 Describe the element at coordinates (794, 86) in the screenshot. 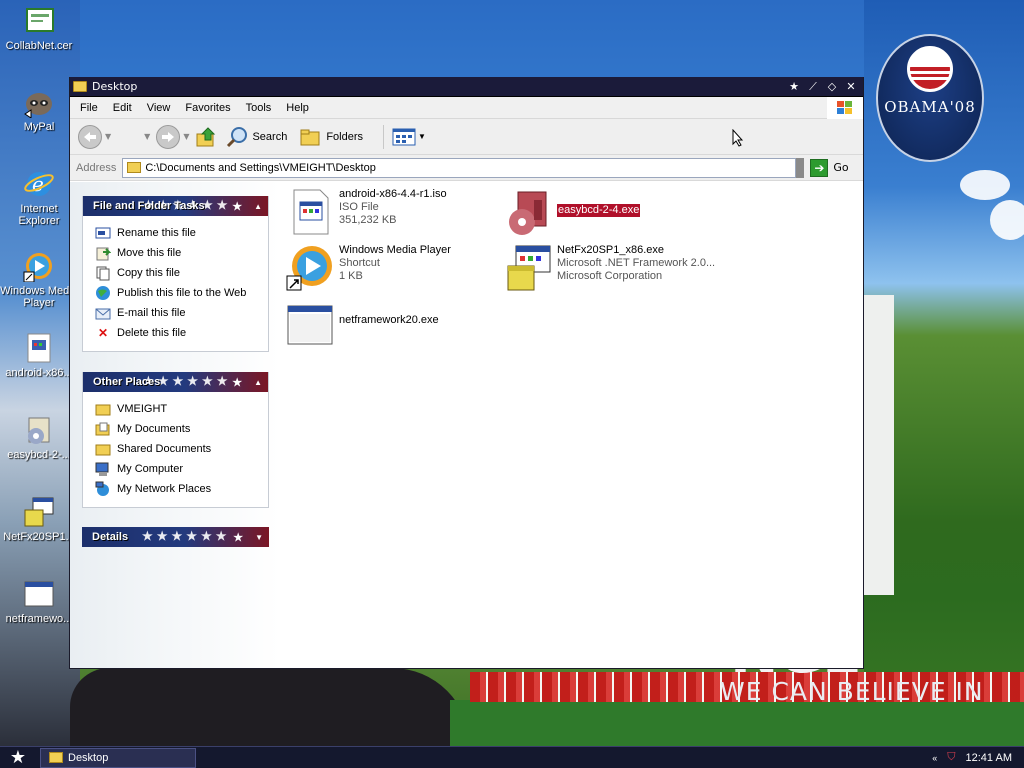

I see `star-menu-icon: ★` at that location.